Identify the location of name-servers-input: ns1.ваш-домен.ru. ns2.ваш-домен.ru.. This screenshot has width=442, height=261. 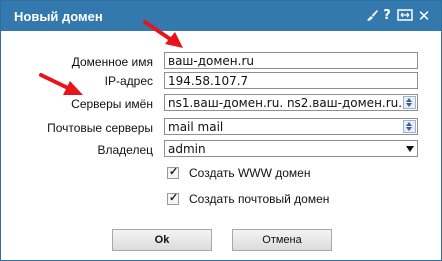
(291, 102).